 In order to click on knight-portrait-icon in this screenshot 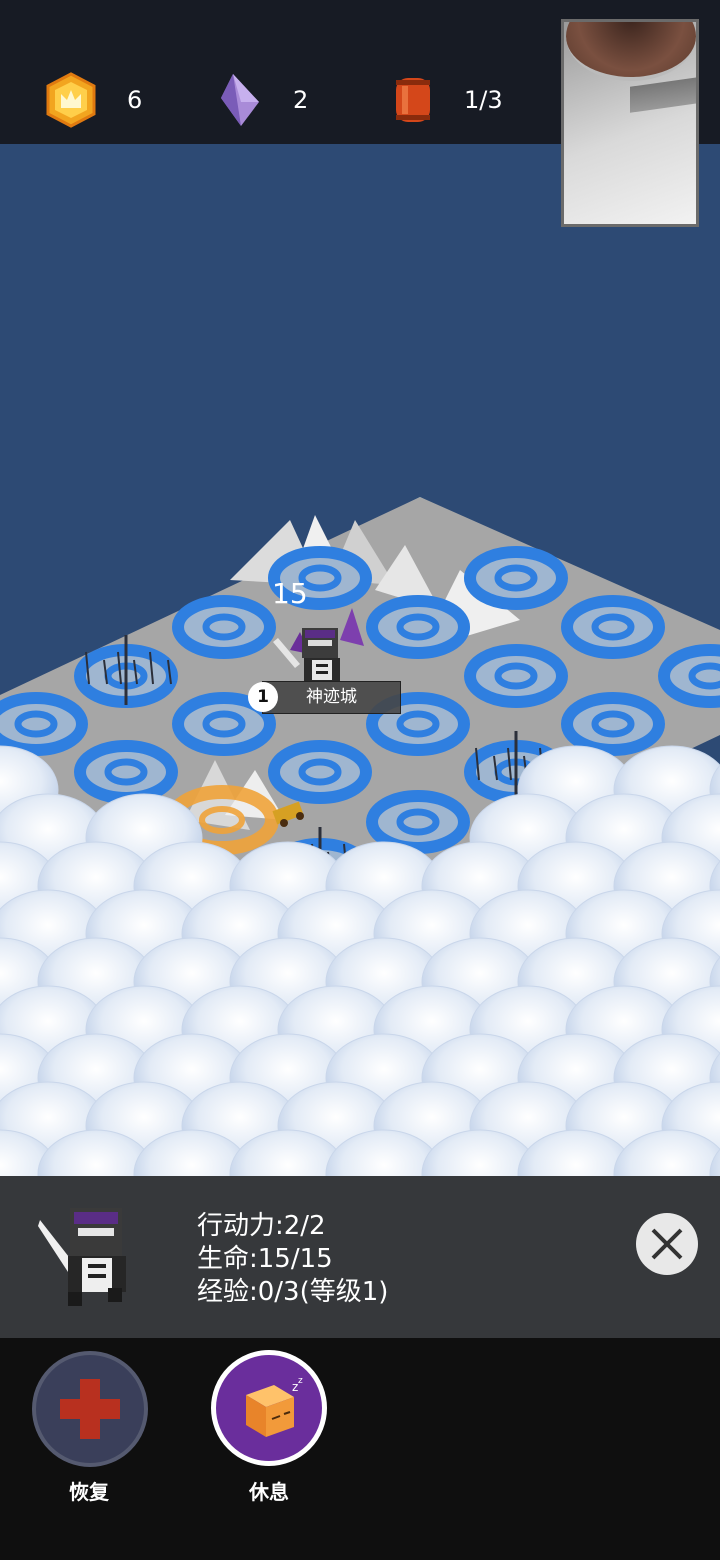, I will do `click(82, 1257)`.